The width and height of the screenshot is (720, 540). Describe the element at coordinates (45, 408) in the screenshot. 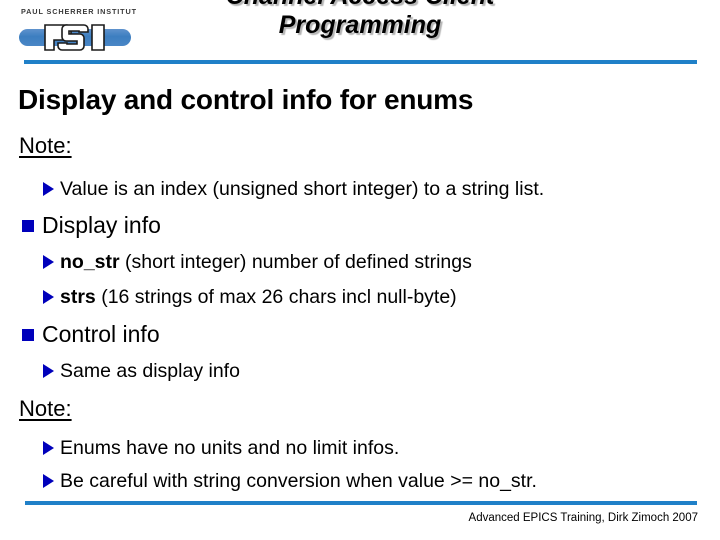

I see `note-label-bottom: Note:` at that location.